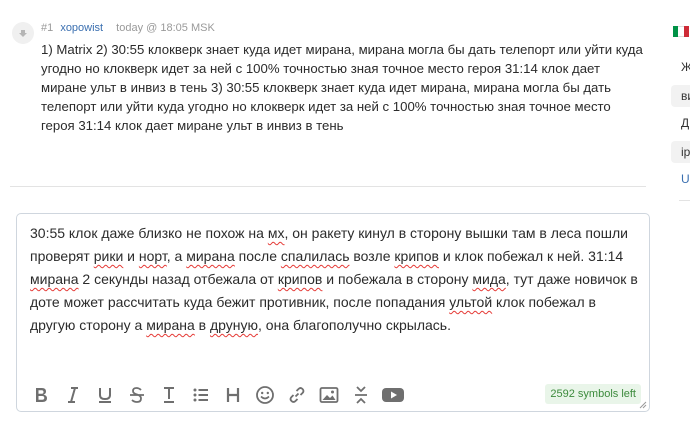 The height and width of the screenshot is (429, 690). What do you see at coordinates (397, 279) in the screenshot?
I see `editor-text-segment: и побежала в сторону` at bounding box center [397, 279].